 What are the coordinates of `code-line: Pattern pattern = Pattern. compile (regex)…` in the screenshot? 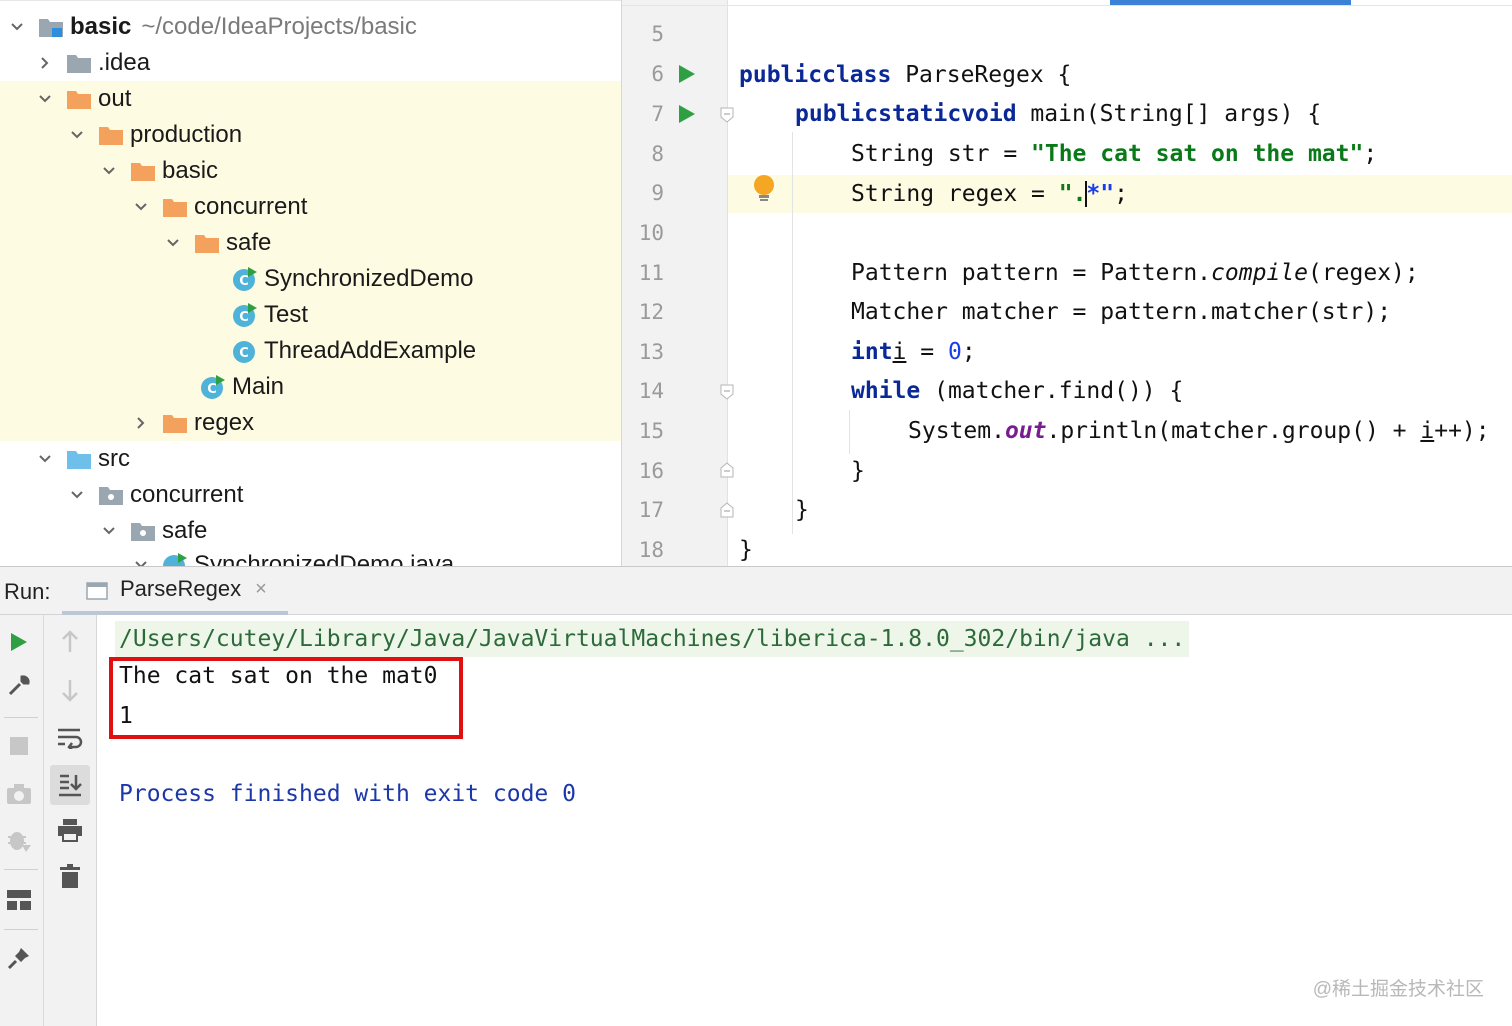 It's located at (1135, 273).